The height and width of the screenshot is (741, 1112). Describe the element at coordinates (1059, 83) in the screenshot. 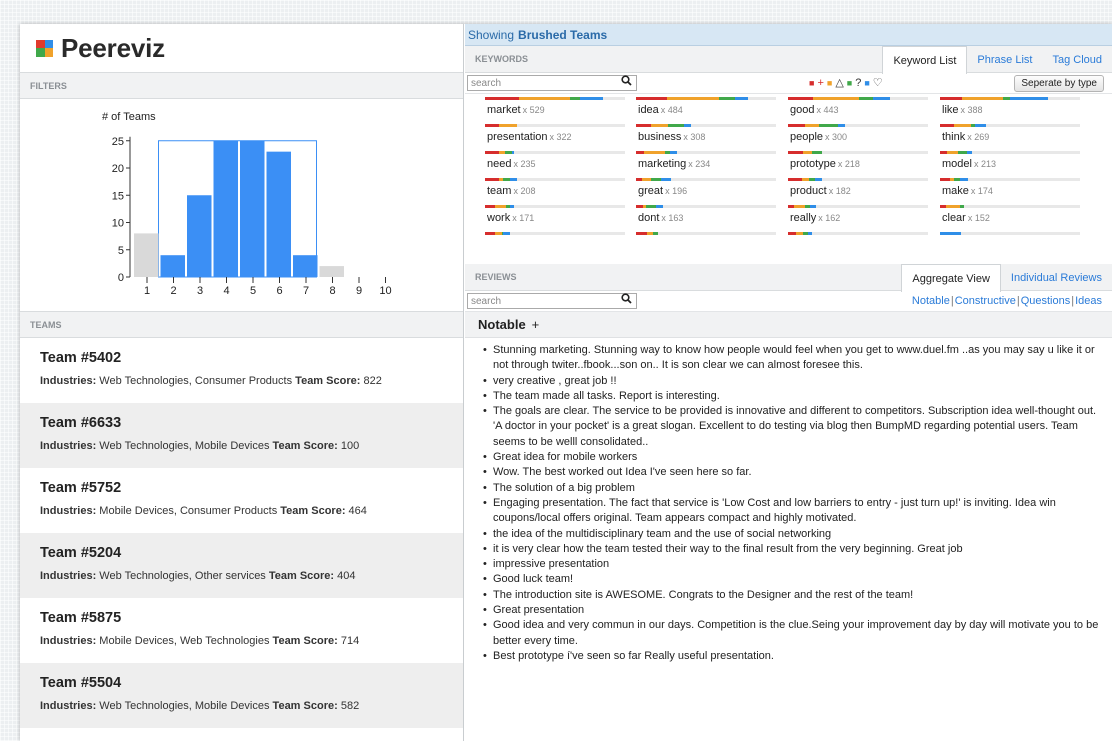

I see `separate-by-type-button: Seperate by type` at that location.